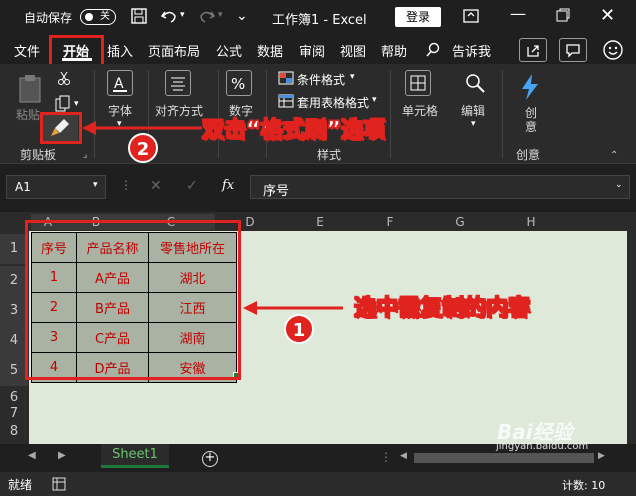  Describe the element at coordinates (14, 311) in the screenshot. I see `row-header-3: 3` at that location.